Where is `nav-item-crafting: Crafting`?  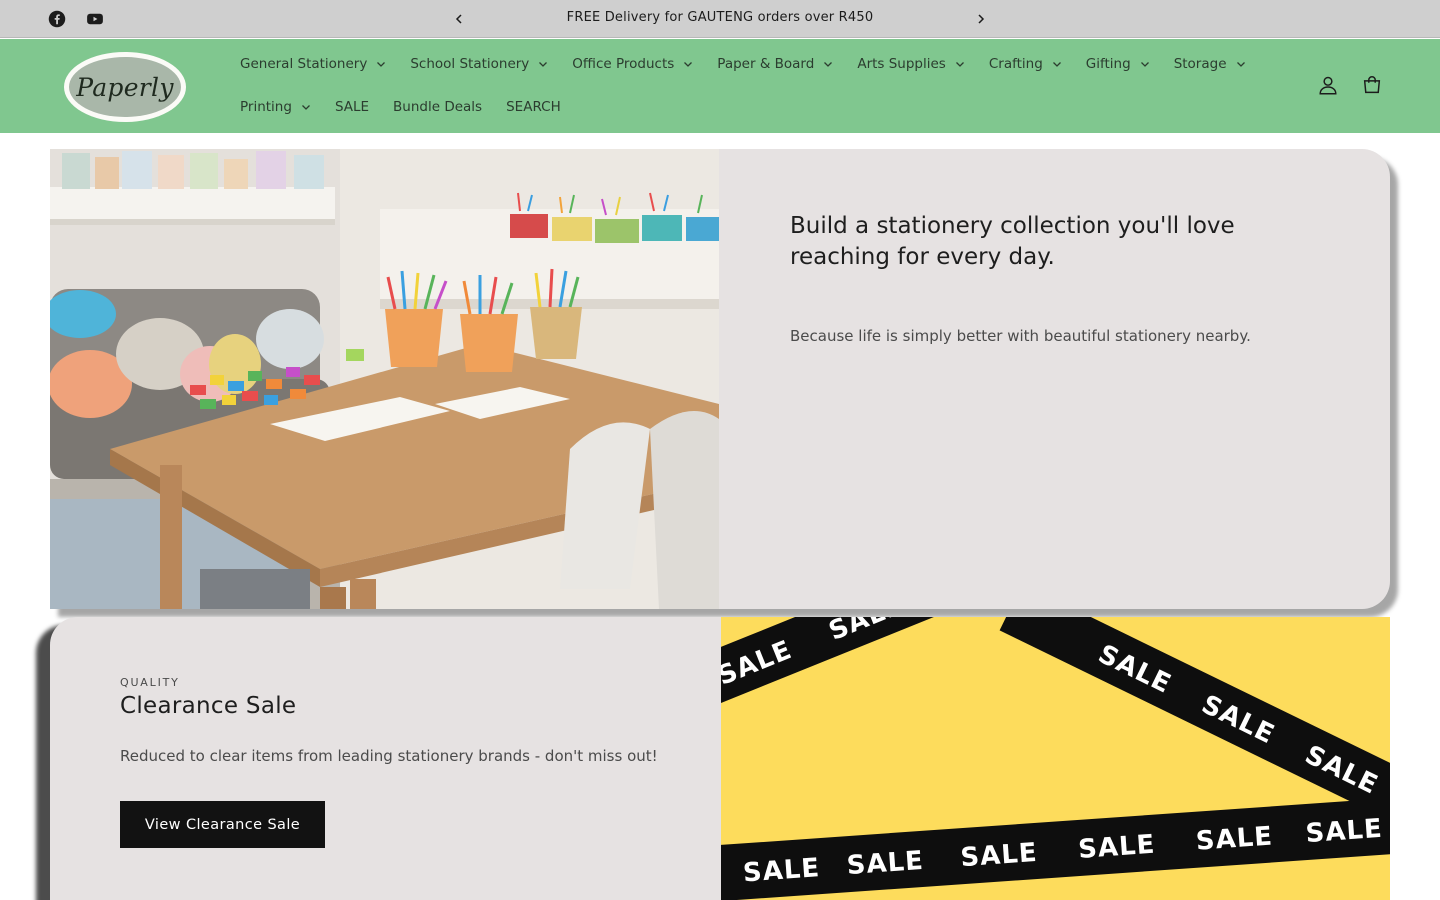
nav-item-crafting: Crafting is located at coordinates (1025, 64).